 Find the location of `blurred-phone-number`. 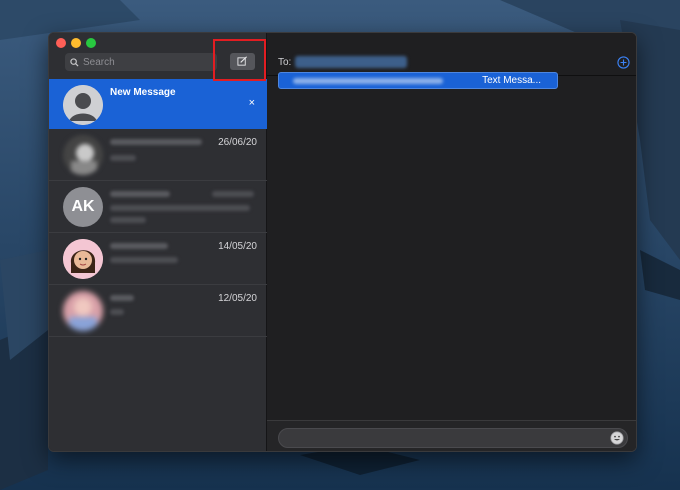

blurred-phone-number is located at coordinates (368, 80).